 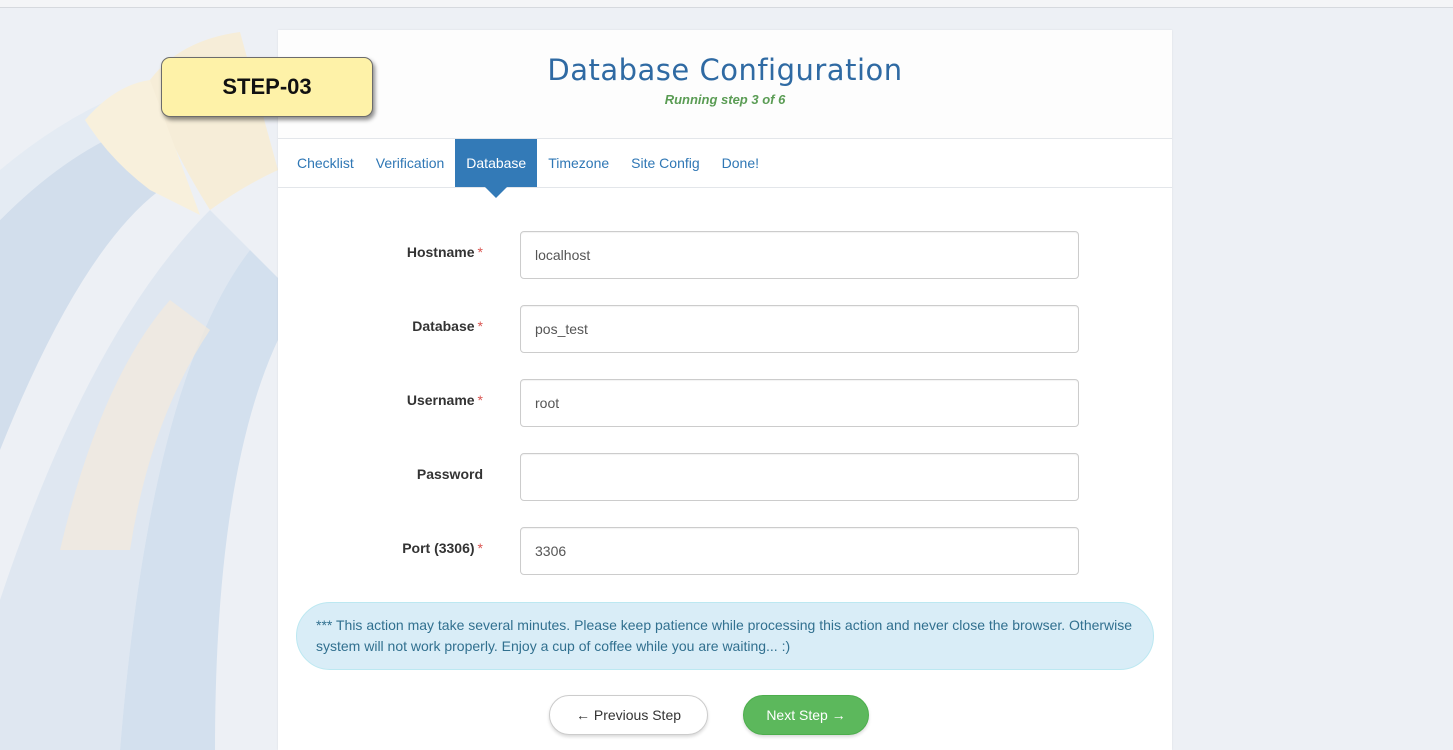 I want to click on hostname-label: Hostname *, so click(x=445, y=252).